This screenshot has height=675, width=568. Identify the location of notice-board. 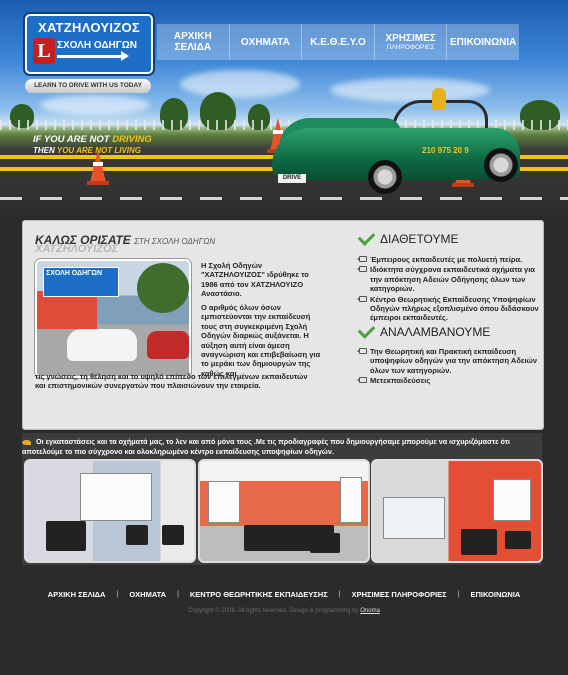
(512, 500).